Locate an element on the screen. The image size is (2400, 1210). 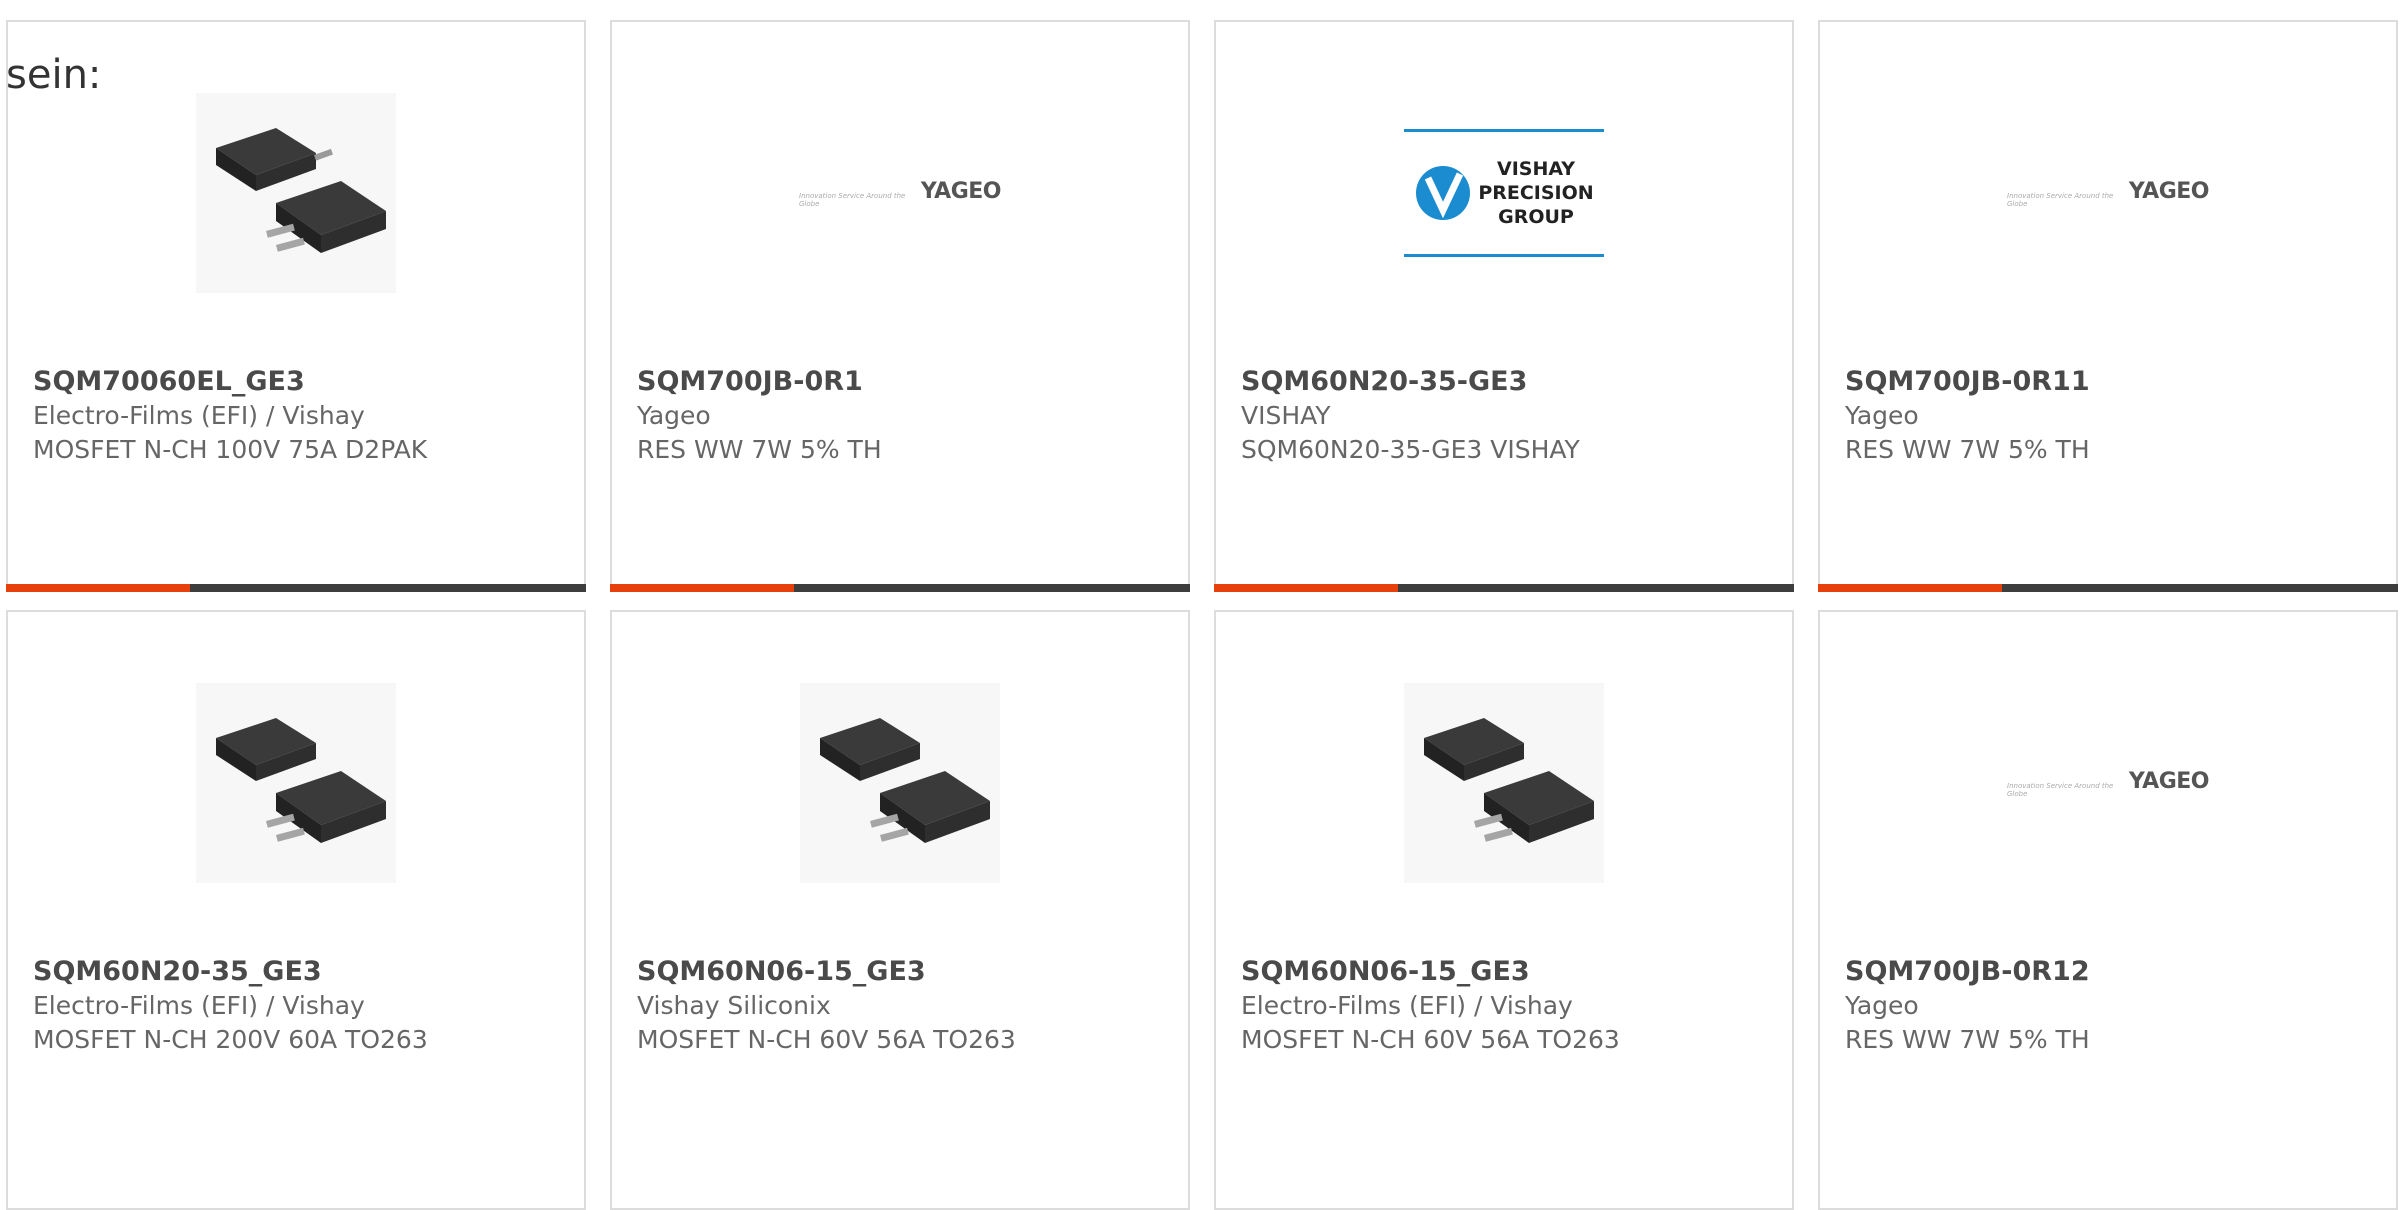
part-number: SQM700JB-0R12 is located at coordinates (1967, 972).